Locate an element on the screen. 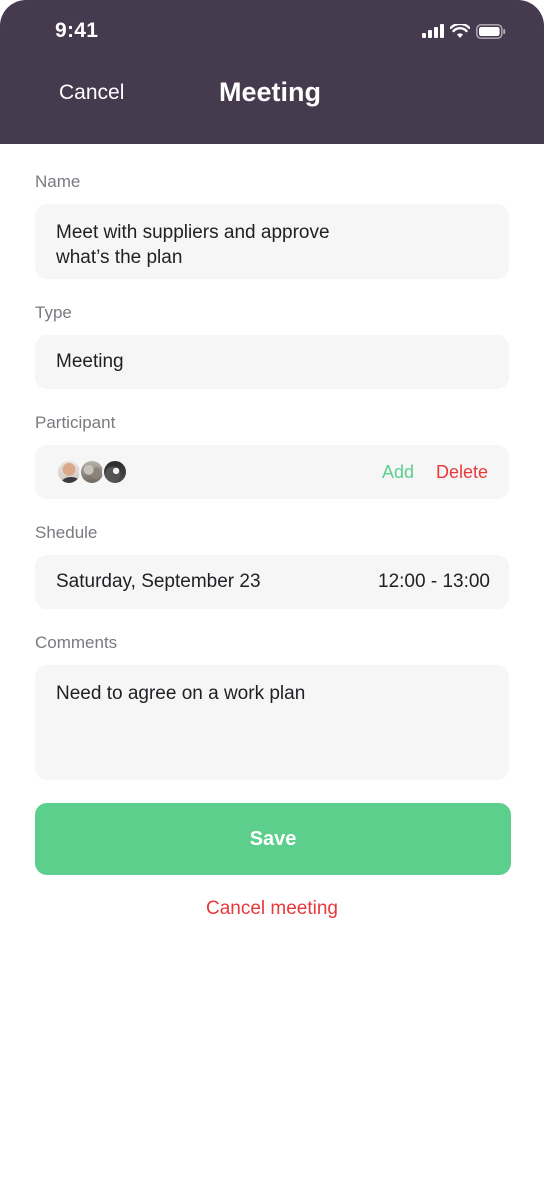  participant-field: Add Delete is located at coordinates (272, 472).